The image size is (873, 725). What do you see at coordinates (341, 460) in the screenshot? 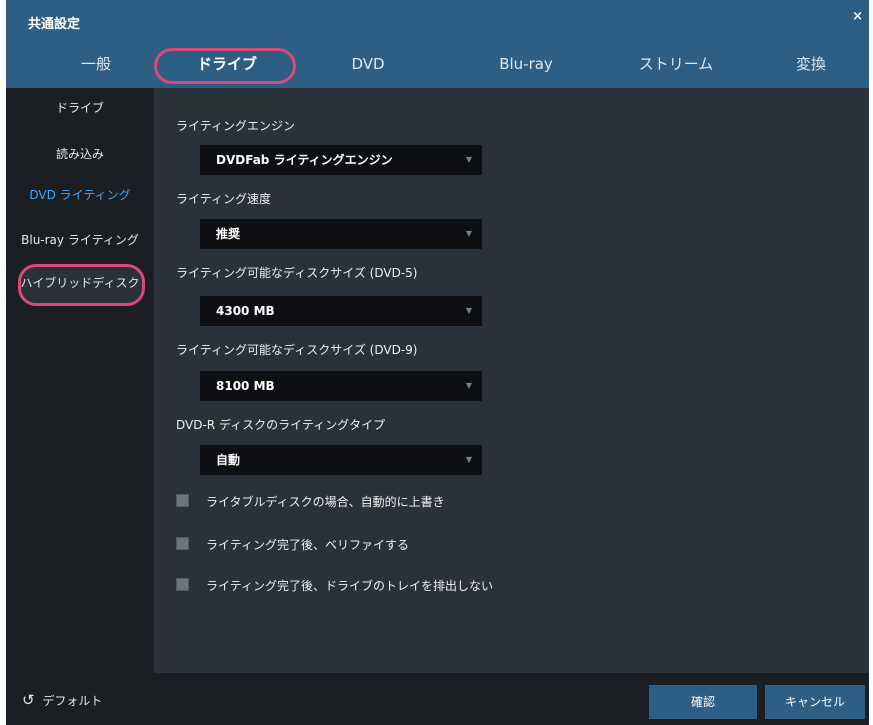
I see `dvdr-type-select: 自動 ▼` at bounding box center [341, 460].